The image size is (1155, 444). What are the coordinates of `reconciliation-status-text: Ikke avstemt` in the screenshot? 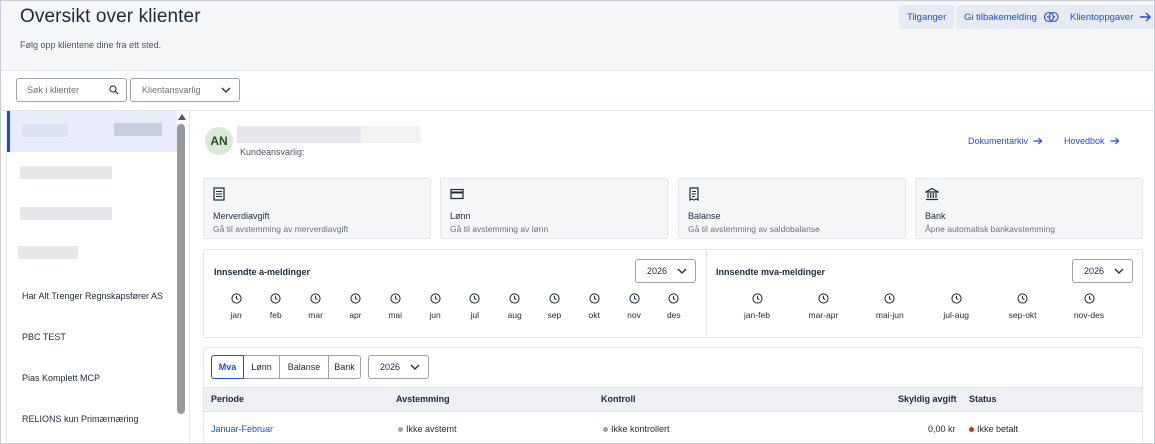 It's located at (431, 429).